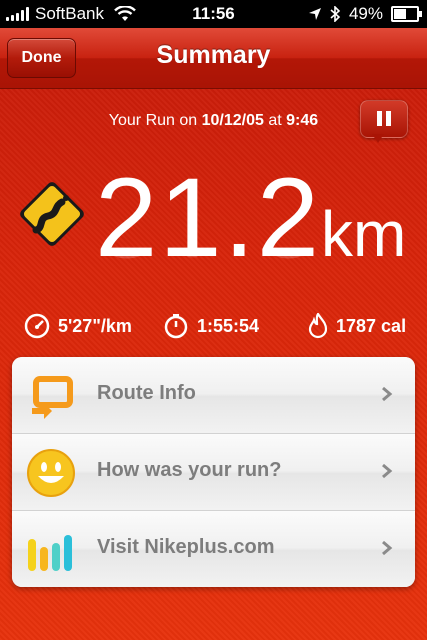 This screenshot has width=427, height=640. Describe the element at coordinates (275, 120) in the screenshot. I see `run-at: at` at that location.